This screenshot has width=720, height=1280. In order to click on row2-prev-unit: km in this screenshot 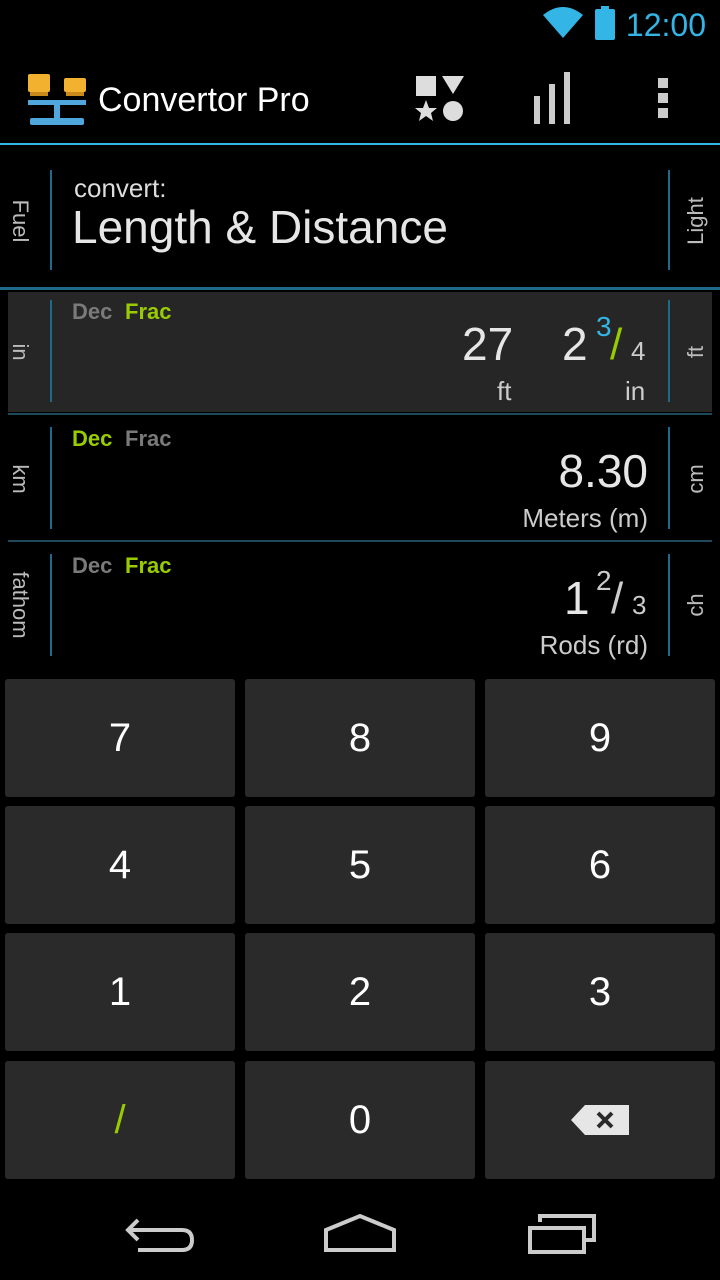, I will do `click(20, 479)`.